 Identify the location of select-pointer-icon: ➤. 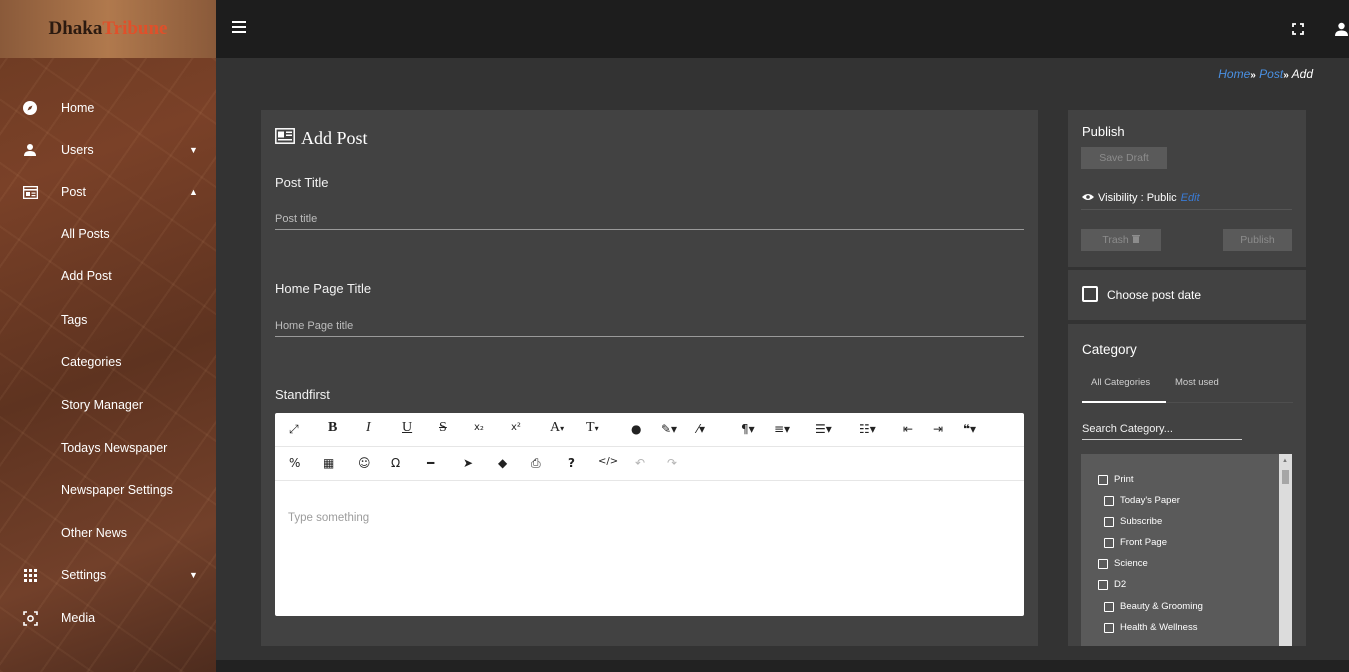
(468, 464).